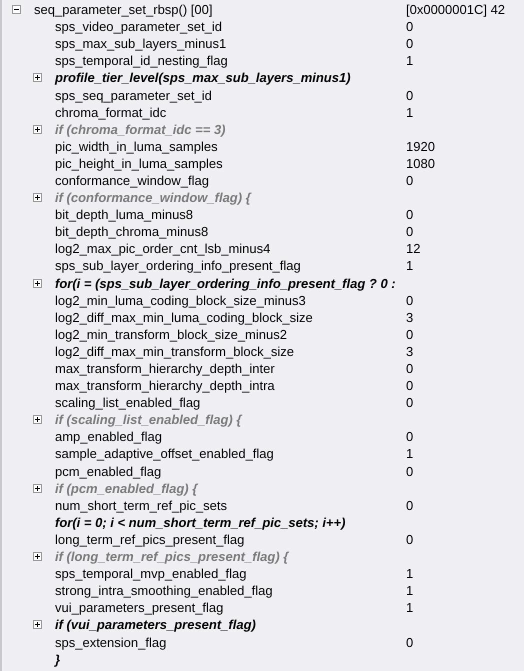 The width and height of the screenshot is (524, 671). I want to click on field-name: chroma_format_idc, so click(230, 112).